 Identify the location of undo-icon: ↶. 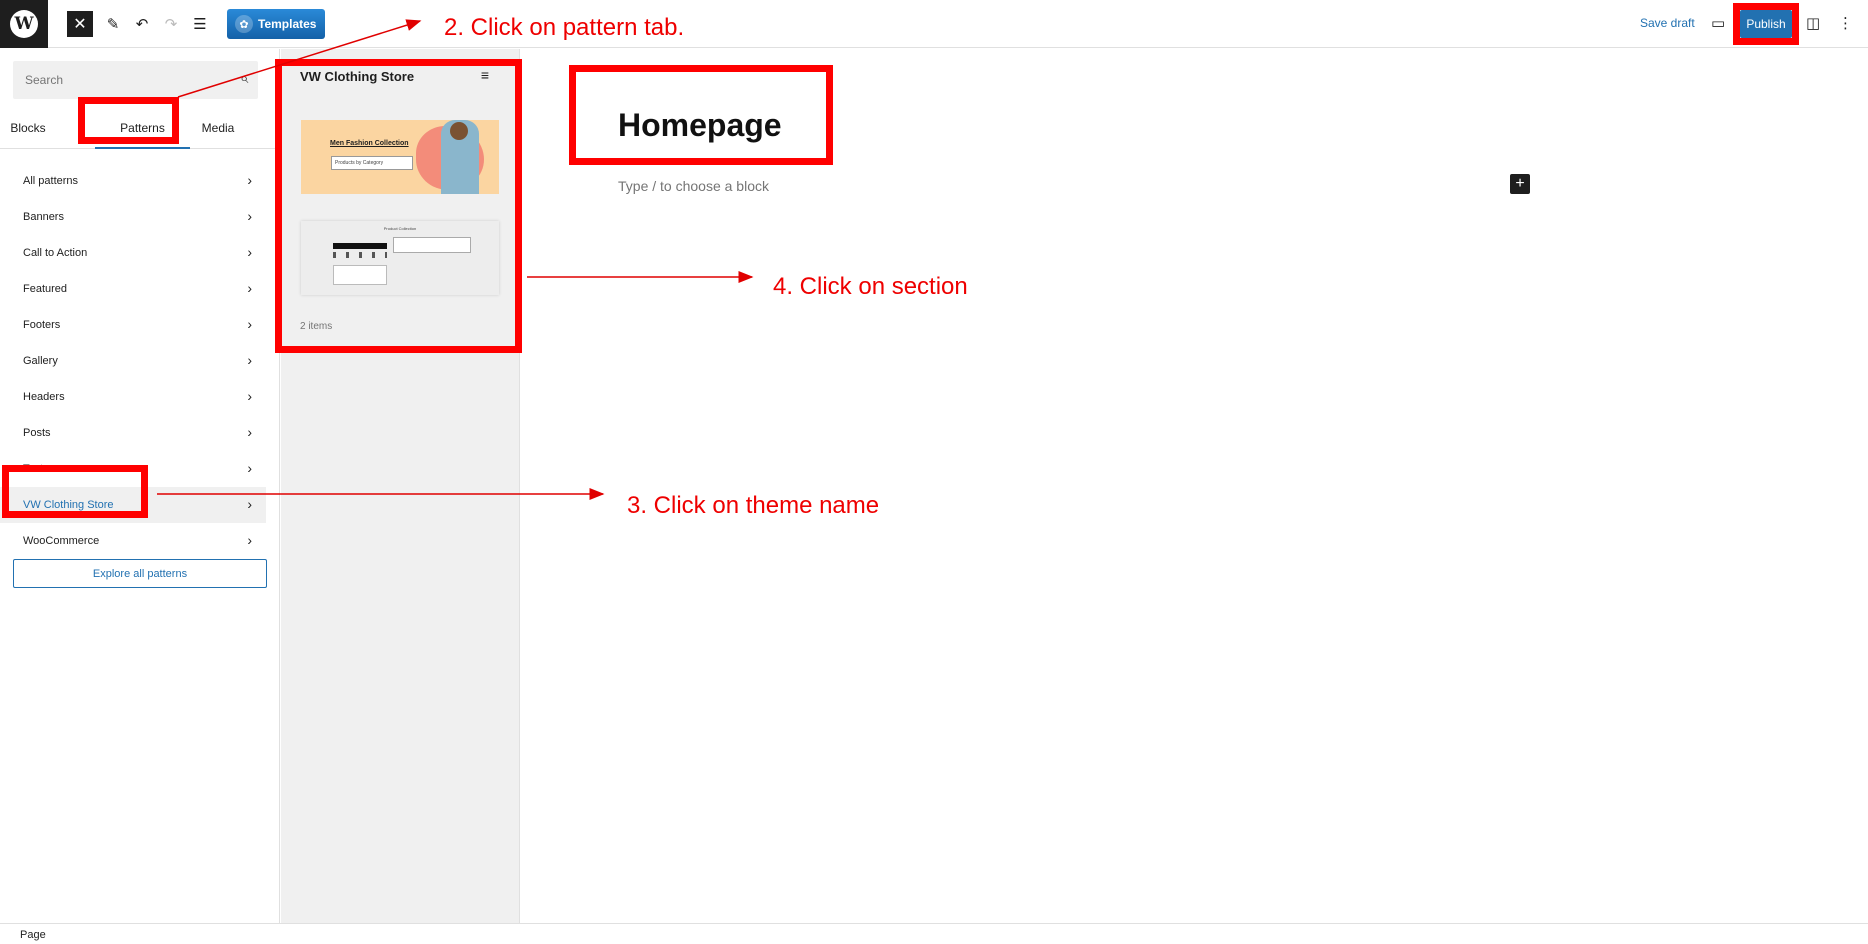
(142, 24).